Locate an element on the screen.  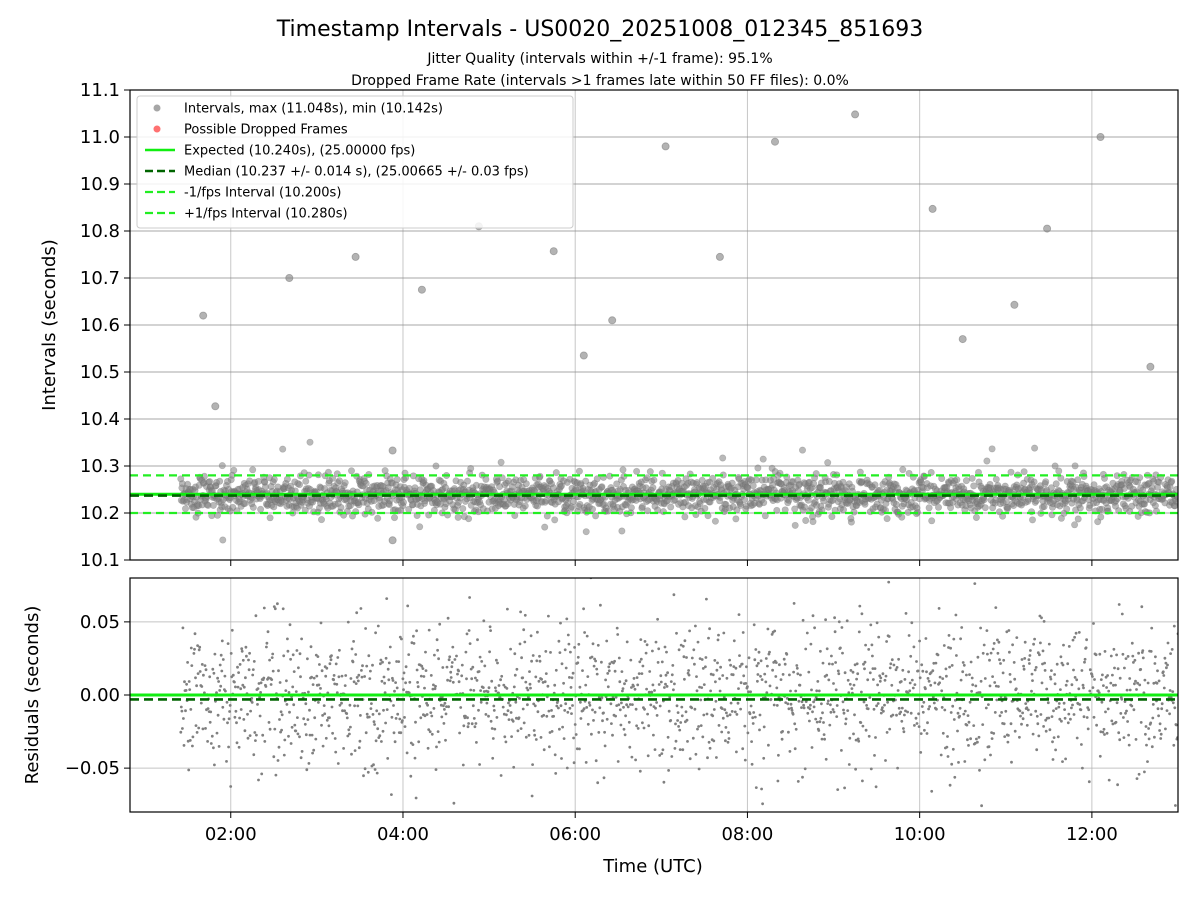
y-tick-label: 10.8 is located at coordinates (100, 231).